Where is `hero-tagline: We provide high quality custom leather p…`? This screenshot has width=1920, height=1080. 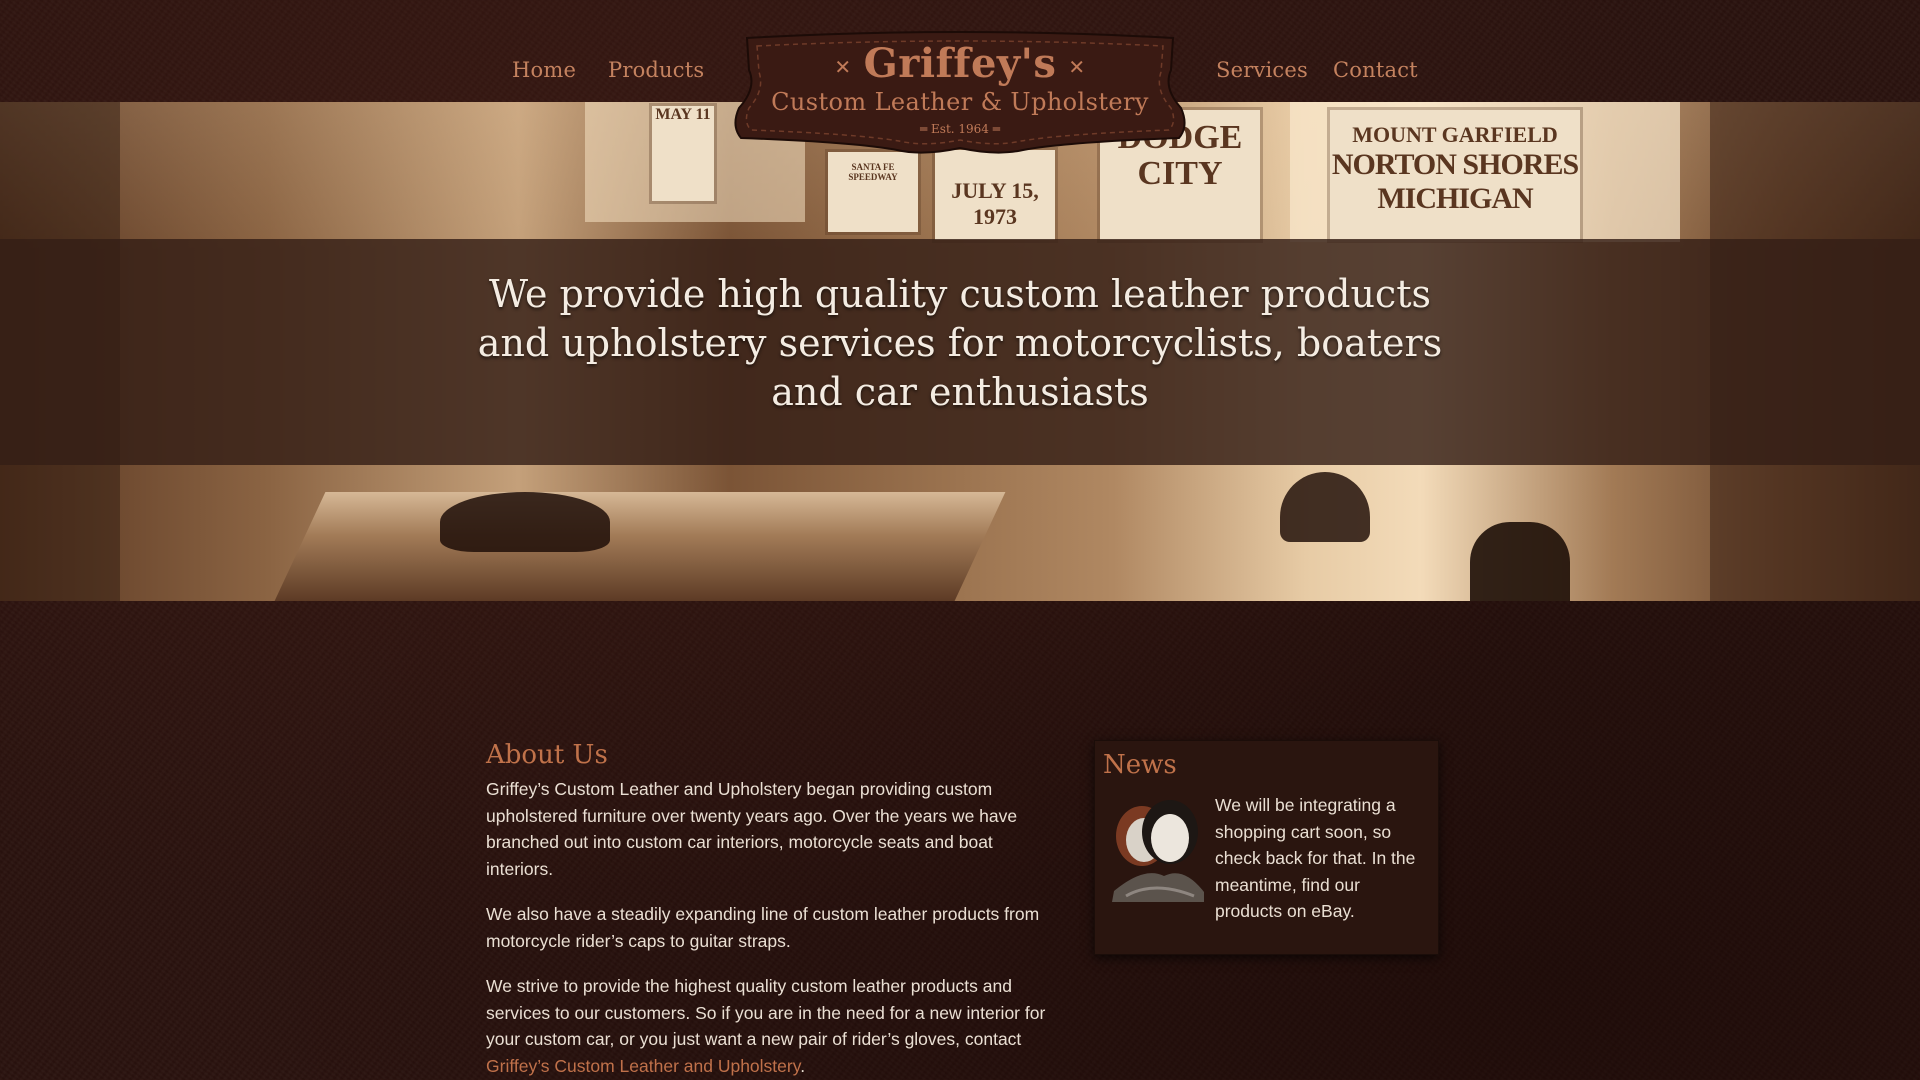 hero-tagline: We provide high quality custom leather p… is located at coordinates (960, 343).